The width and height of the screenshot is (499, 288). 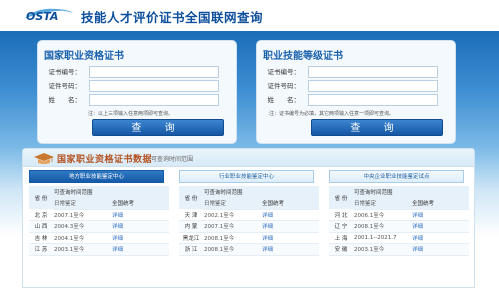 I want to click on site-header: OSTA 技能人才评价证书全国联网查询, so click(x=249, y=15).